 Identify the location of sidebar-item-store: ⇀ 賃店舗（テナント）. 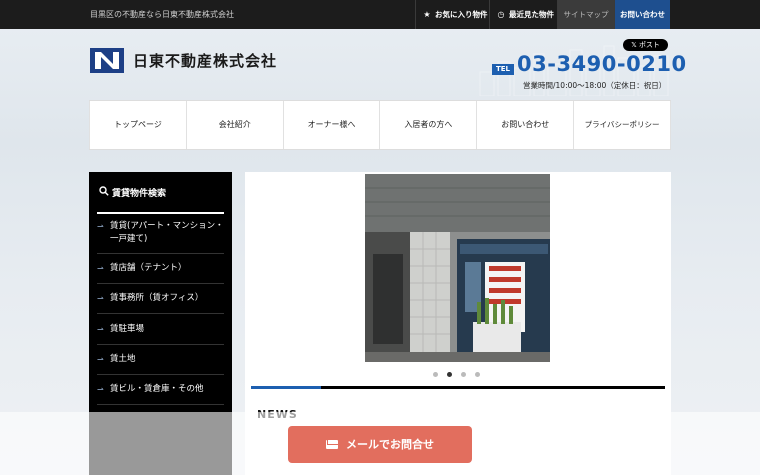
(160, 273).